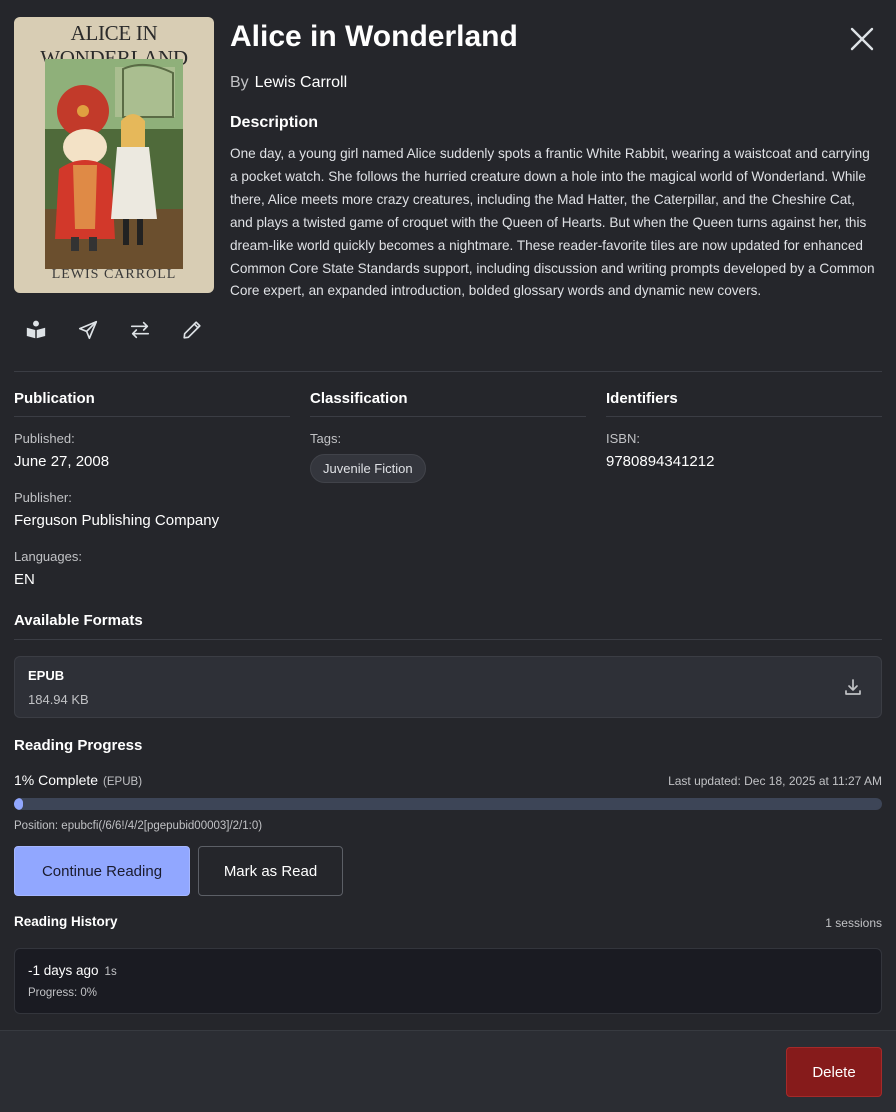  What do you see at coordinates (62, 461) in the screenshot?
I see `published-value: June 27, 2008` at bounding box center [62, 461].